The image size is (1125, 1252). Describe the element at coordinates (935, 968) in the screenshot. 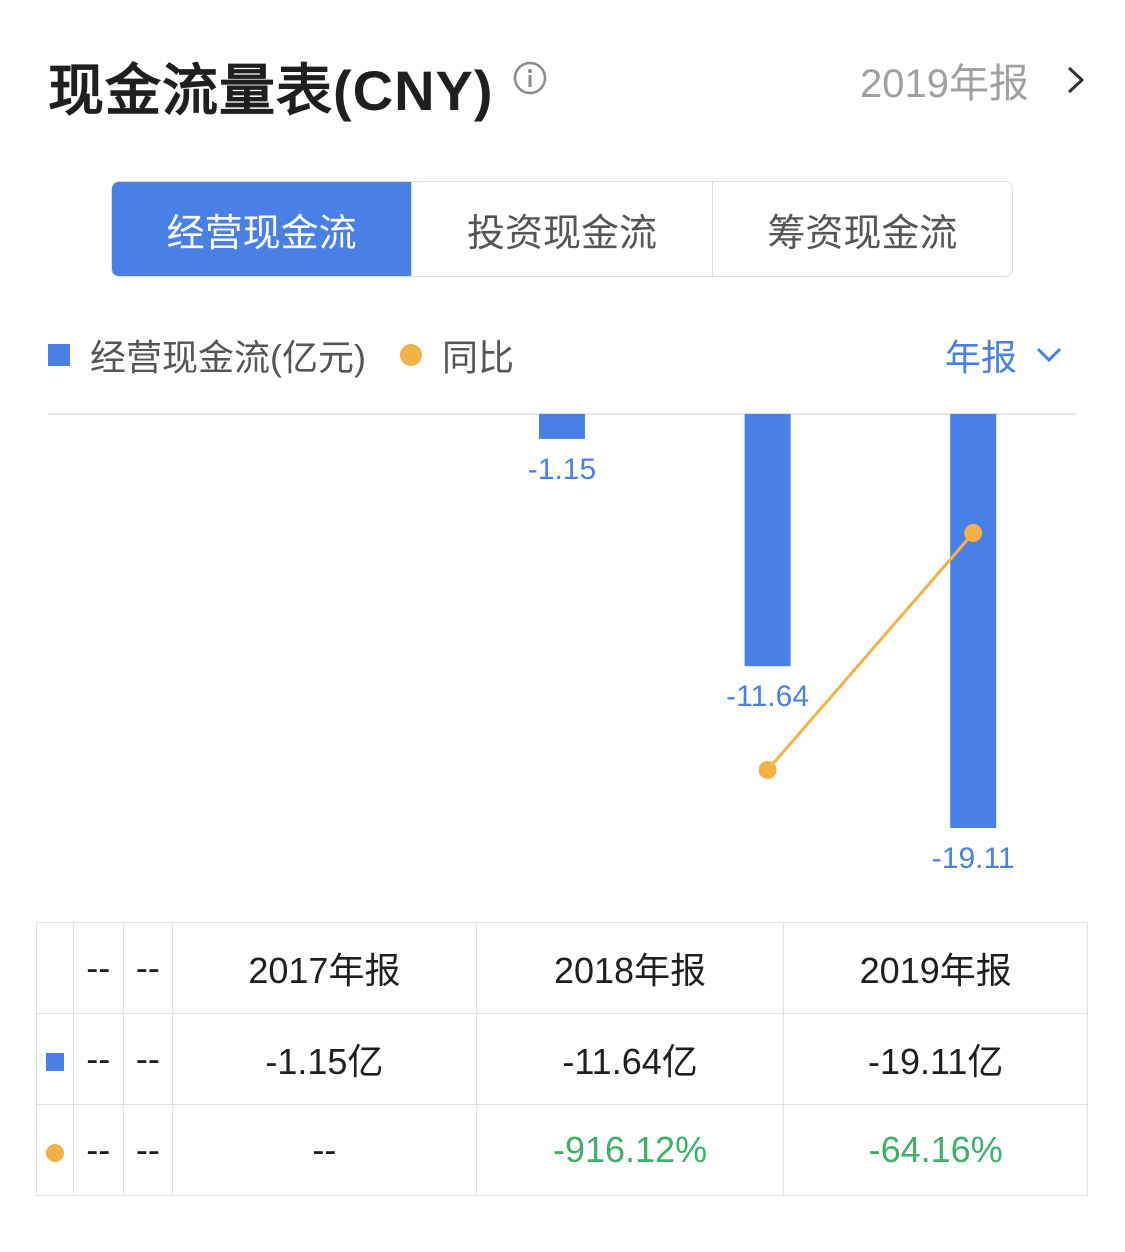

I see `table-header-cell: 2019年报` at that location.